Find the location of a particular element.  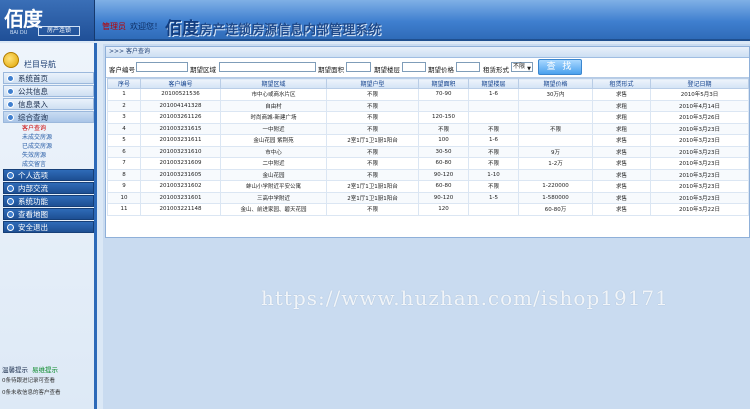

table-row: 4 201003231615 一中附近 不限 不限 不限 不限 求租 2010年3月23日 is located at coordinates (428, 128).